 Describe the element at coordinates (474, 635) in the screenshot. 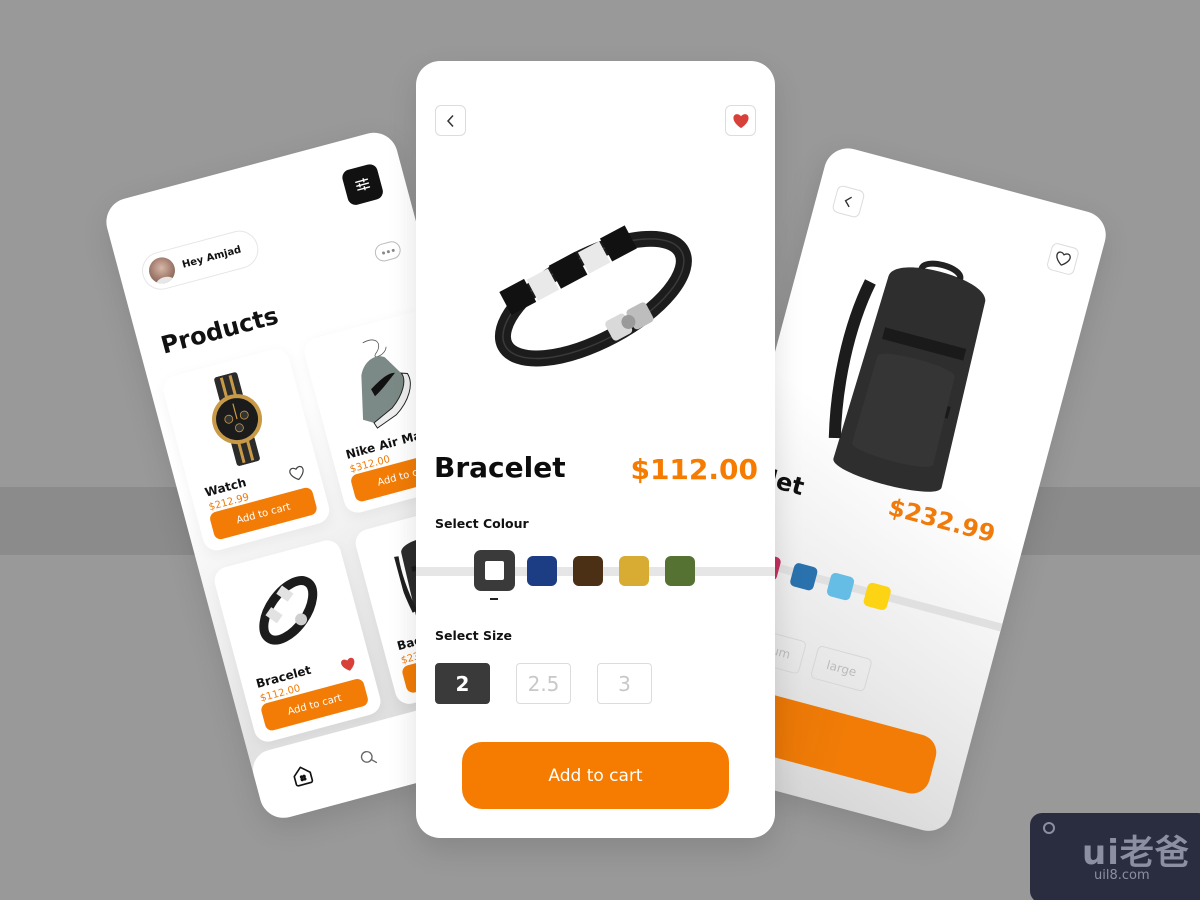

I see `select-size-label: Select Size` at that location.